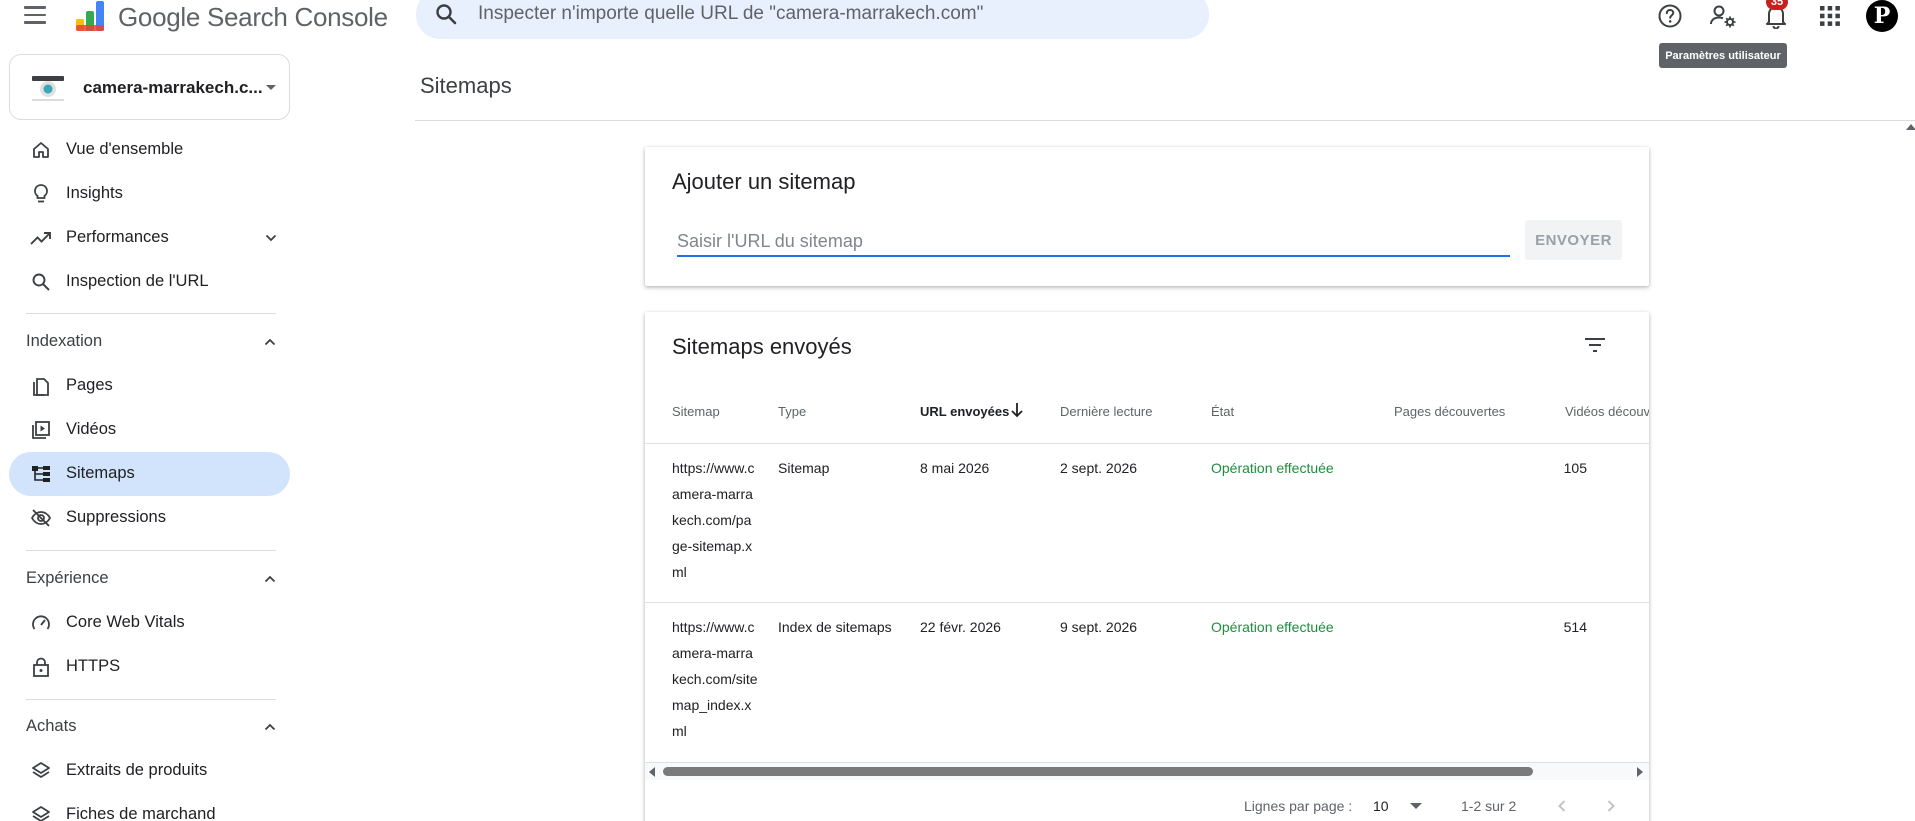 This screenshot has width=1915, height=821. What do you see at coordinates (1416, 806) in the screenshot?
I see `caret-down-icon` at bounding box center [1416, 806].